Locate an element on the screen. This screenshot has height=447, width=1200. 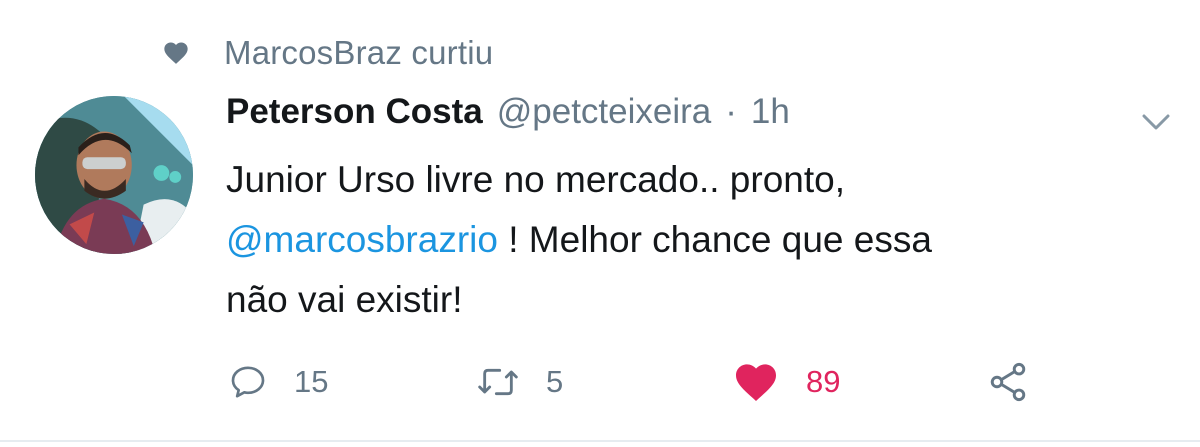
mention-link: @marcosbrazrio is located at coordinates (362, 239).